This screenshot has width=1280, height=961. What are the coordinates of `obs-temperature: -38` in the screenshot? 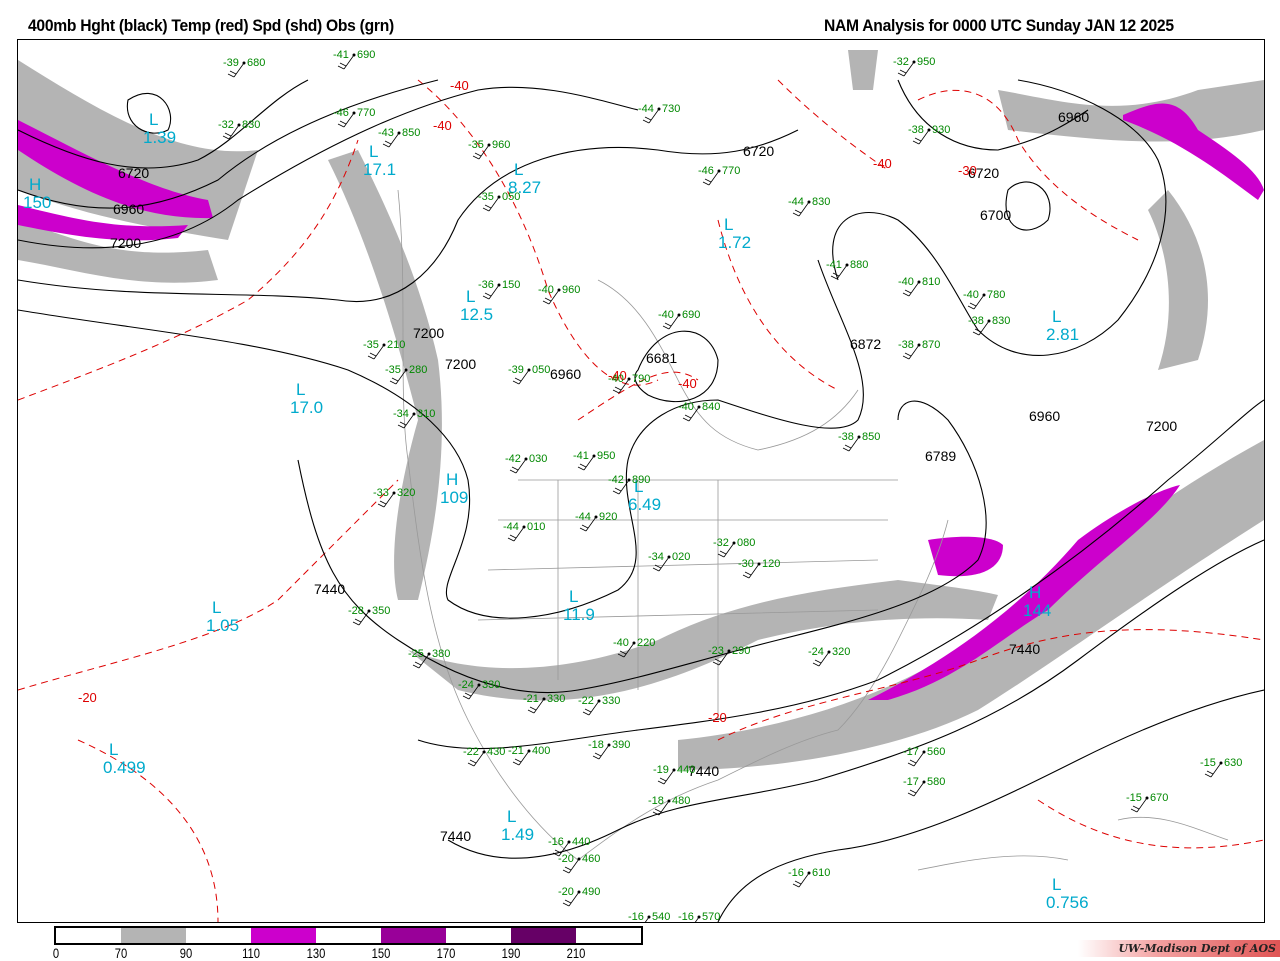 It's located at (916, 130).